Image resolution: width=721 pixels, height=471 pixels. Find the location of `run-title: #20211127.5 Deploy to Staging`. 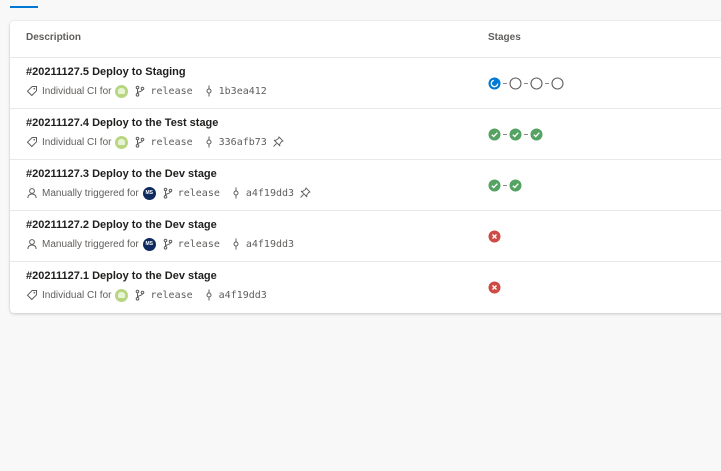

run-title: #20211127.5 Deploy to Staging is located at coordinates (106, 72).